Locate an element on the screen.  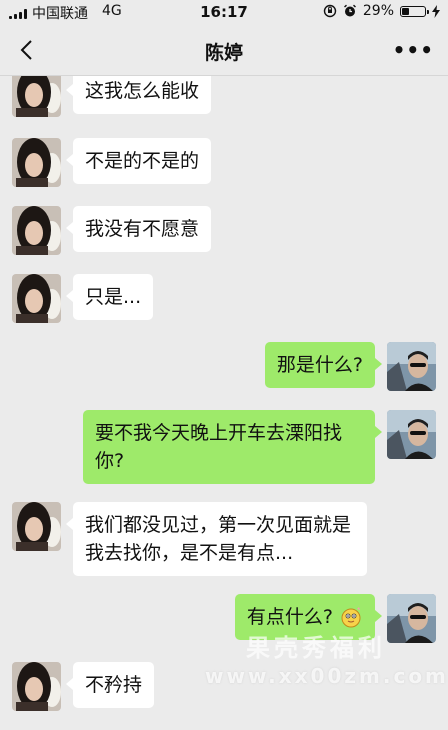
message-row-incoming: 我没有不愿意 is located at coordinates (224, 236).